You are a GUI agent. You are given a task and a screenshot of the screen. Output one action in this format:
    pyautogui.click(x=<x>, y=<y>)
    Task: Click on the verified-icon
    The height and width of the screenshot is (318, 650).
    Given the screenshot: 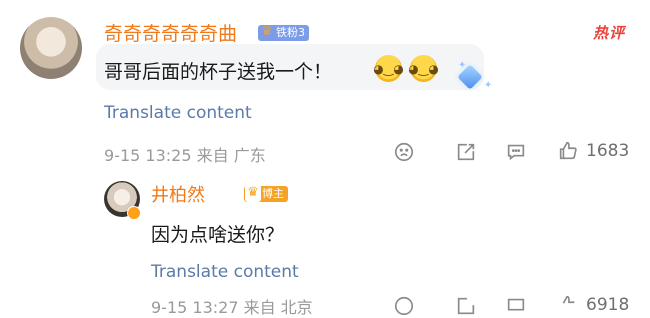 What is the action you would take?
    pyautogui.click(x=134, y=213)
    